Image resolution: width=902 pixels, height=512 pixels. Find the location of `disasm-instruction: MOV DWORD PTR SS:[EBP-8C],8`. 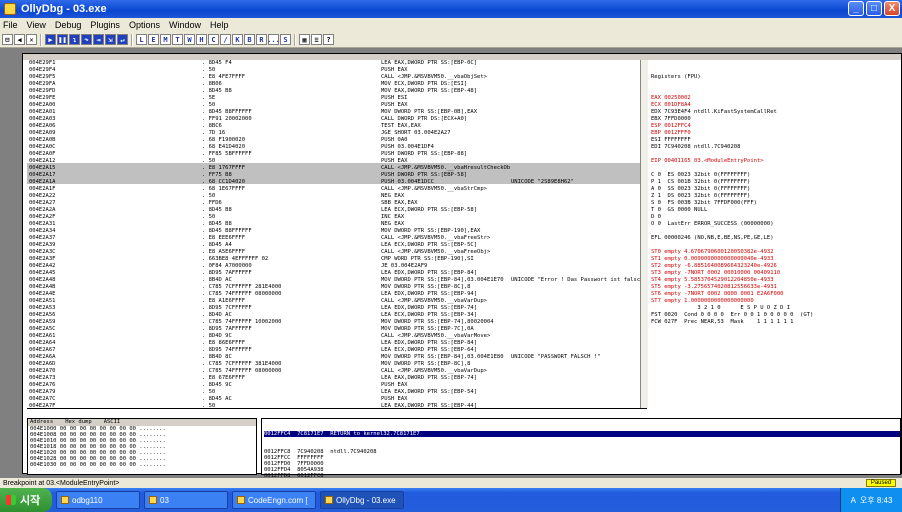

disasm-instruction: MOV DWORD PTR SS:[EBP-8C],8 is located at coordinates (446, 364).